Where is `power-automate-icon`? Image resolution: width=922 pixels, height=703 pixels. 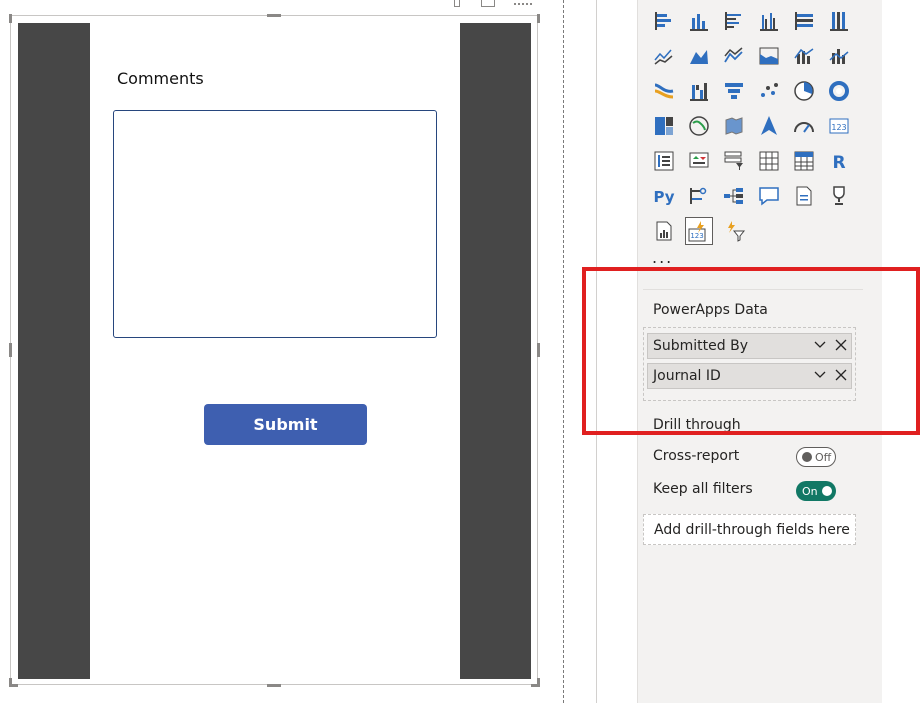
power-automate-icon is located at coordinates (664, 231).